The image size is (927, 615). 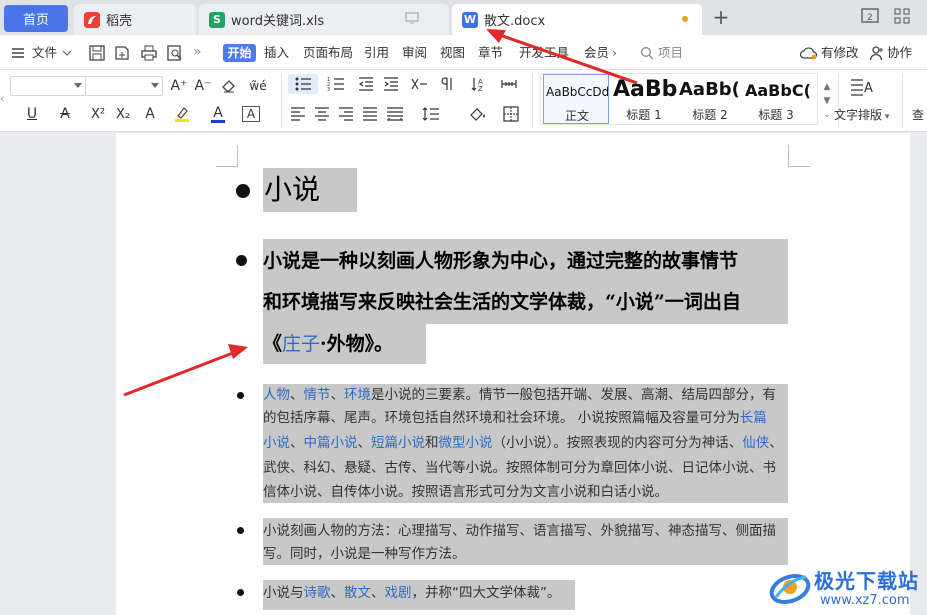 What do you see at coordinates (175, 53) in the screenshot?
I see `print-preview-icon` at bounding box center [175, 53].